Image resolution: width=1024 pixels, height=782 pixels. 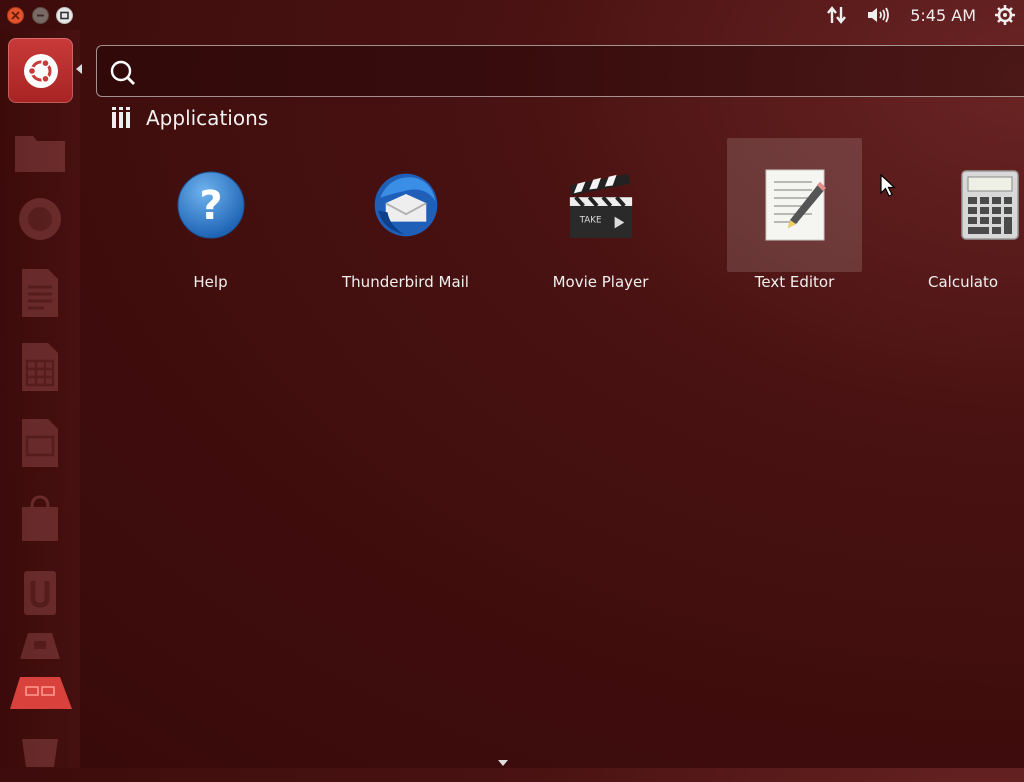 I want to click on settings-icon, so click(x=40, y=646).